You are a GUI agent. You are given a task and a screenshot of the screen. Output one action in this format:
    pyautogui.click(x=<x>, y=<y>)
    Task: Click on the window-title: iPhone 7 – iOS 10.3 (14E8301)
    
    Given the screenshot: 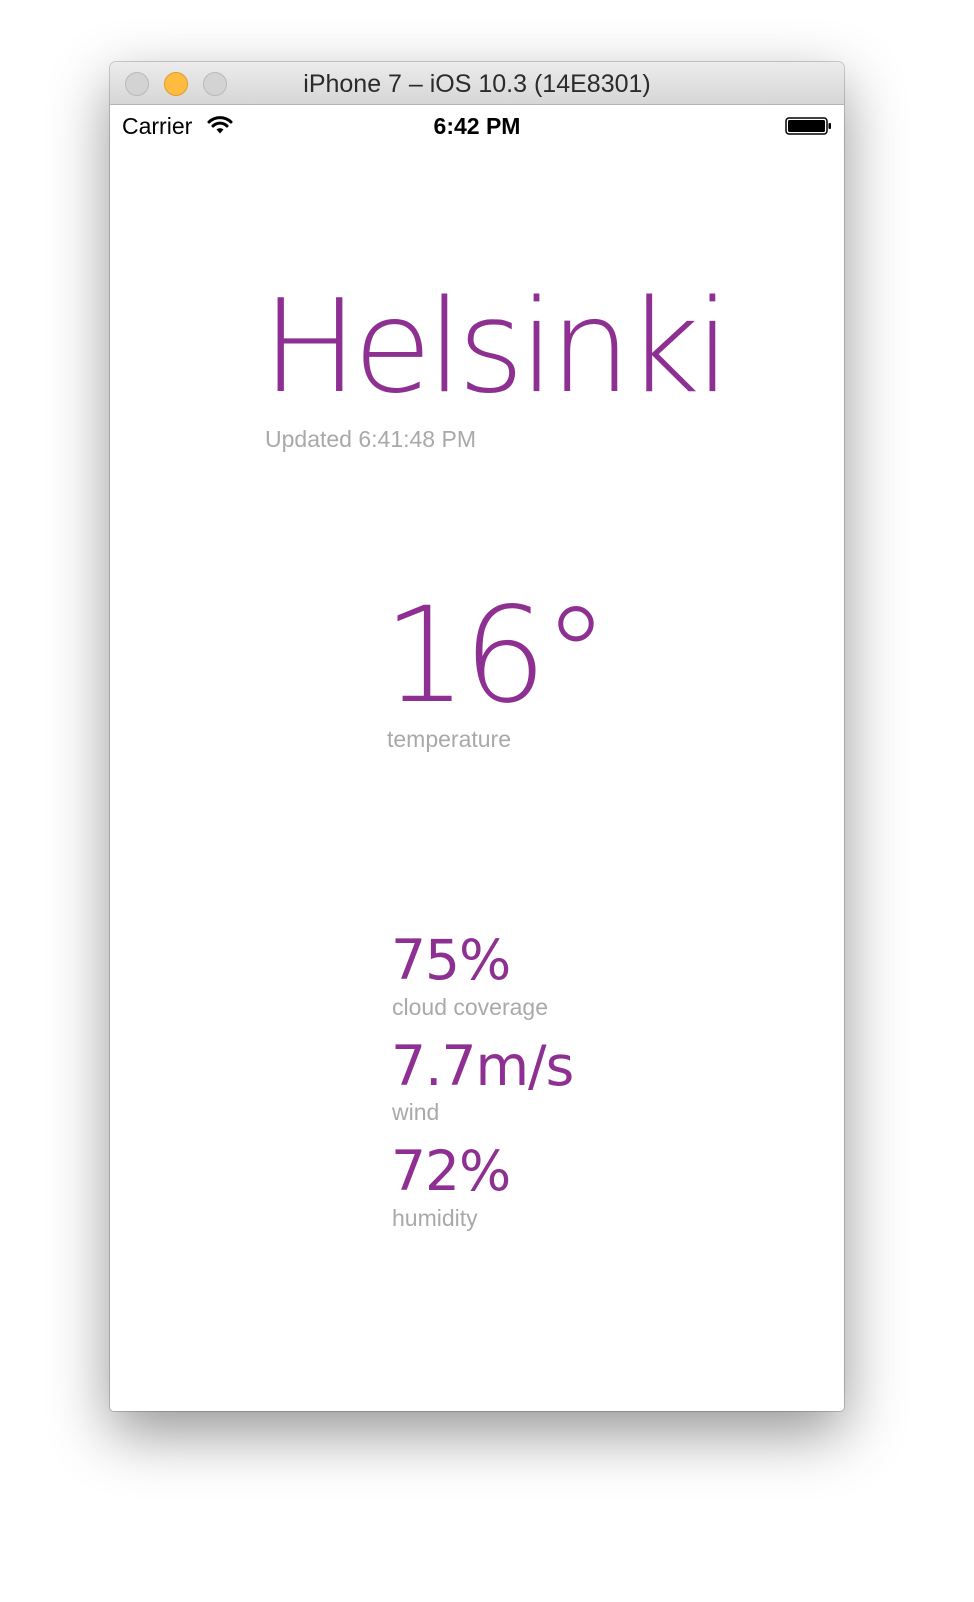 What is the action you would take?
    pyautogui.click(x=477, y=84)
    